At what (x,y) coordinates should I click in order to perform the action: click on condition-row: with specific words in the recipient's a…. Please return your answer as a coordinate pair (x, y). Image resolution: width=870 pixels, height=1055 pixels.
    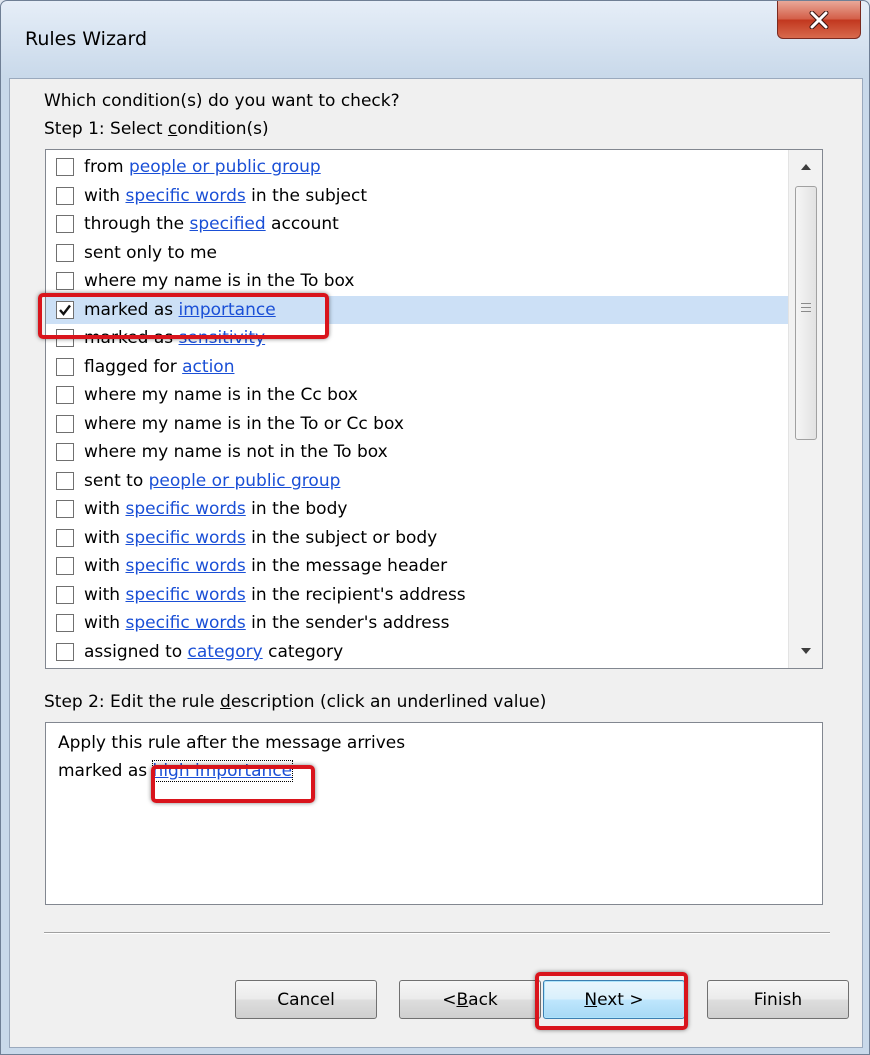
    Looking at the image, I should click on (417, 595).